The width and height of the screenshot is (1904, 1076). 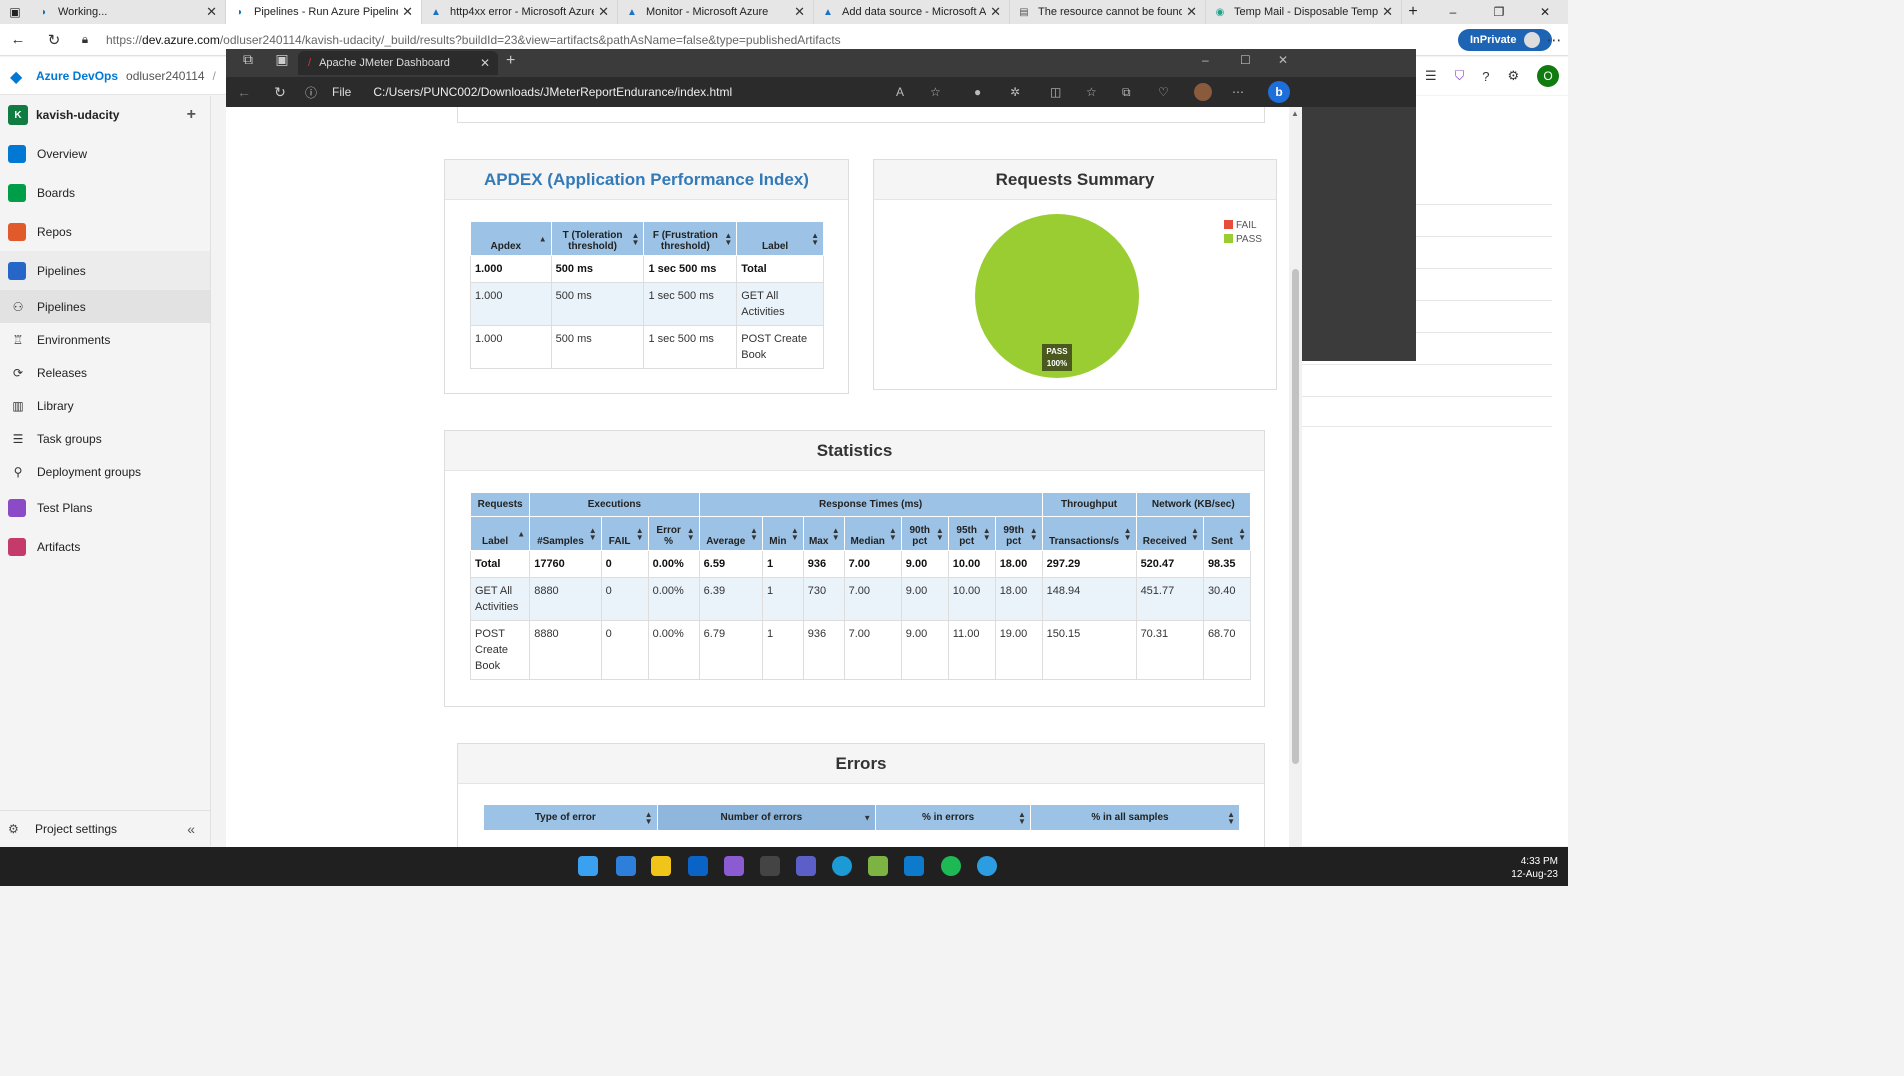 What do you see at coordinates (1548, 76) in the screenshot?
I see `user-avatar: O` at bounding box center [1548, 76].